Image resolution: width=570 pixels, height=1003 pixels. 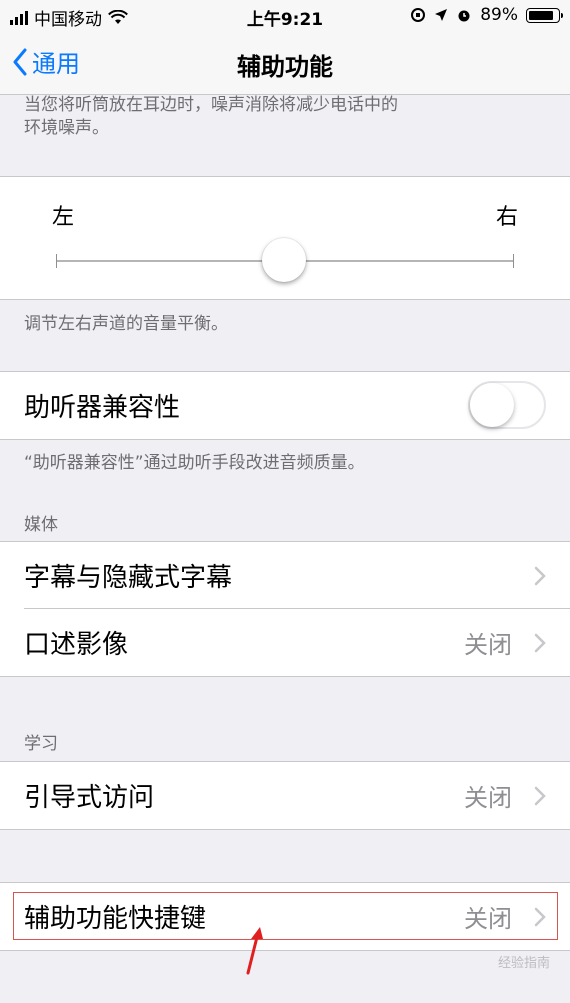 What do you see at coordinates (488, 645) in the screenshot?
I see `audio-descriptions-value: 关闭` at bounding box center [488, 645].